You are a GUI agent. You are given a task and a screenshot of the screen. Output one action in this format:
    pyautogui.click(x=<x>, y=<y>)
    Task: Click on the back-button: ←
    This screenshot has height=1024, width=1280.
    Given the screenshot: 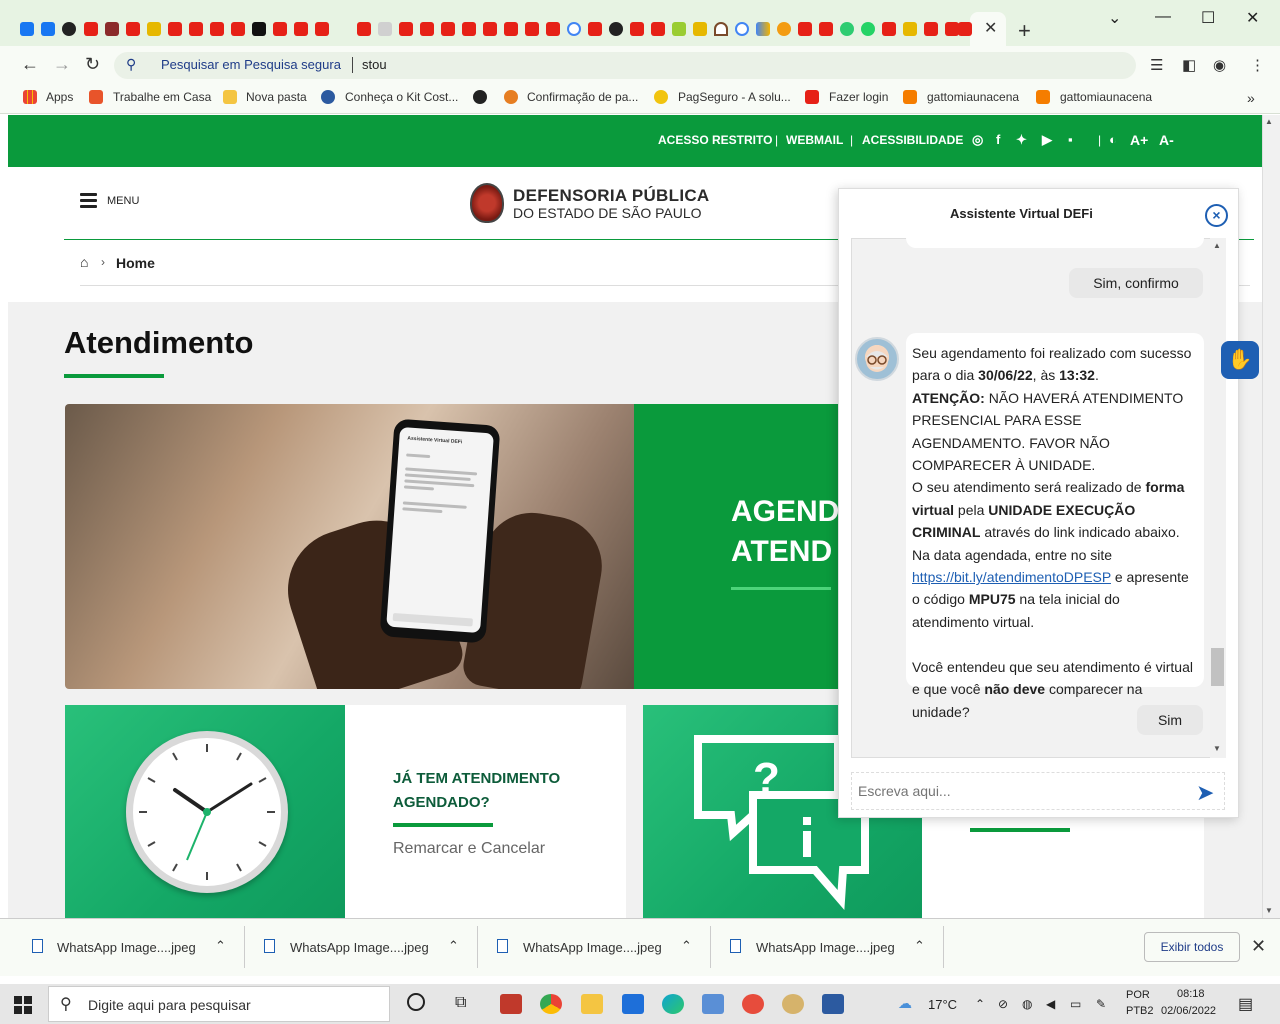 What is the action you would take?
    pyautogui.click(x=30, y=64)
    